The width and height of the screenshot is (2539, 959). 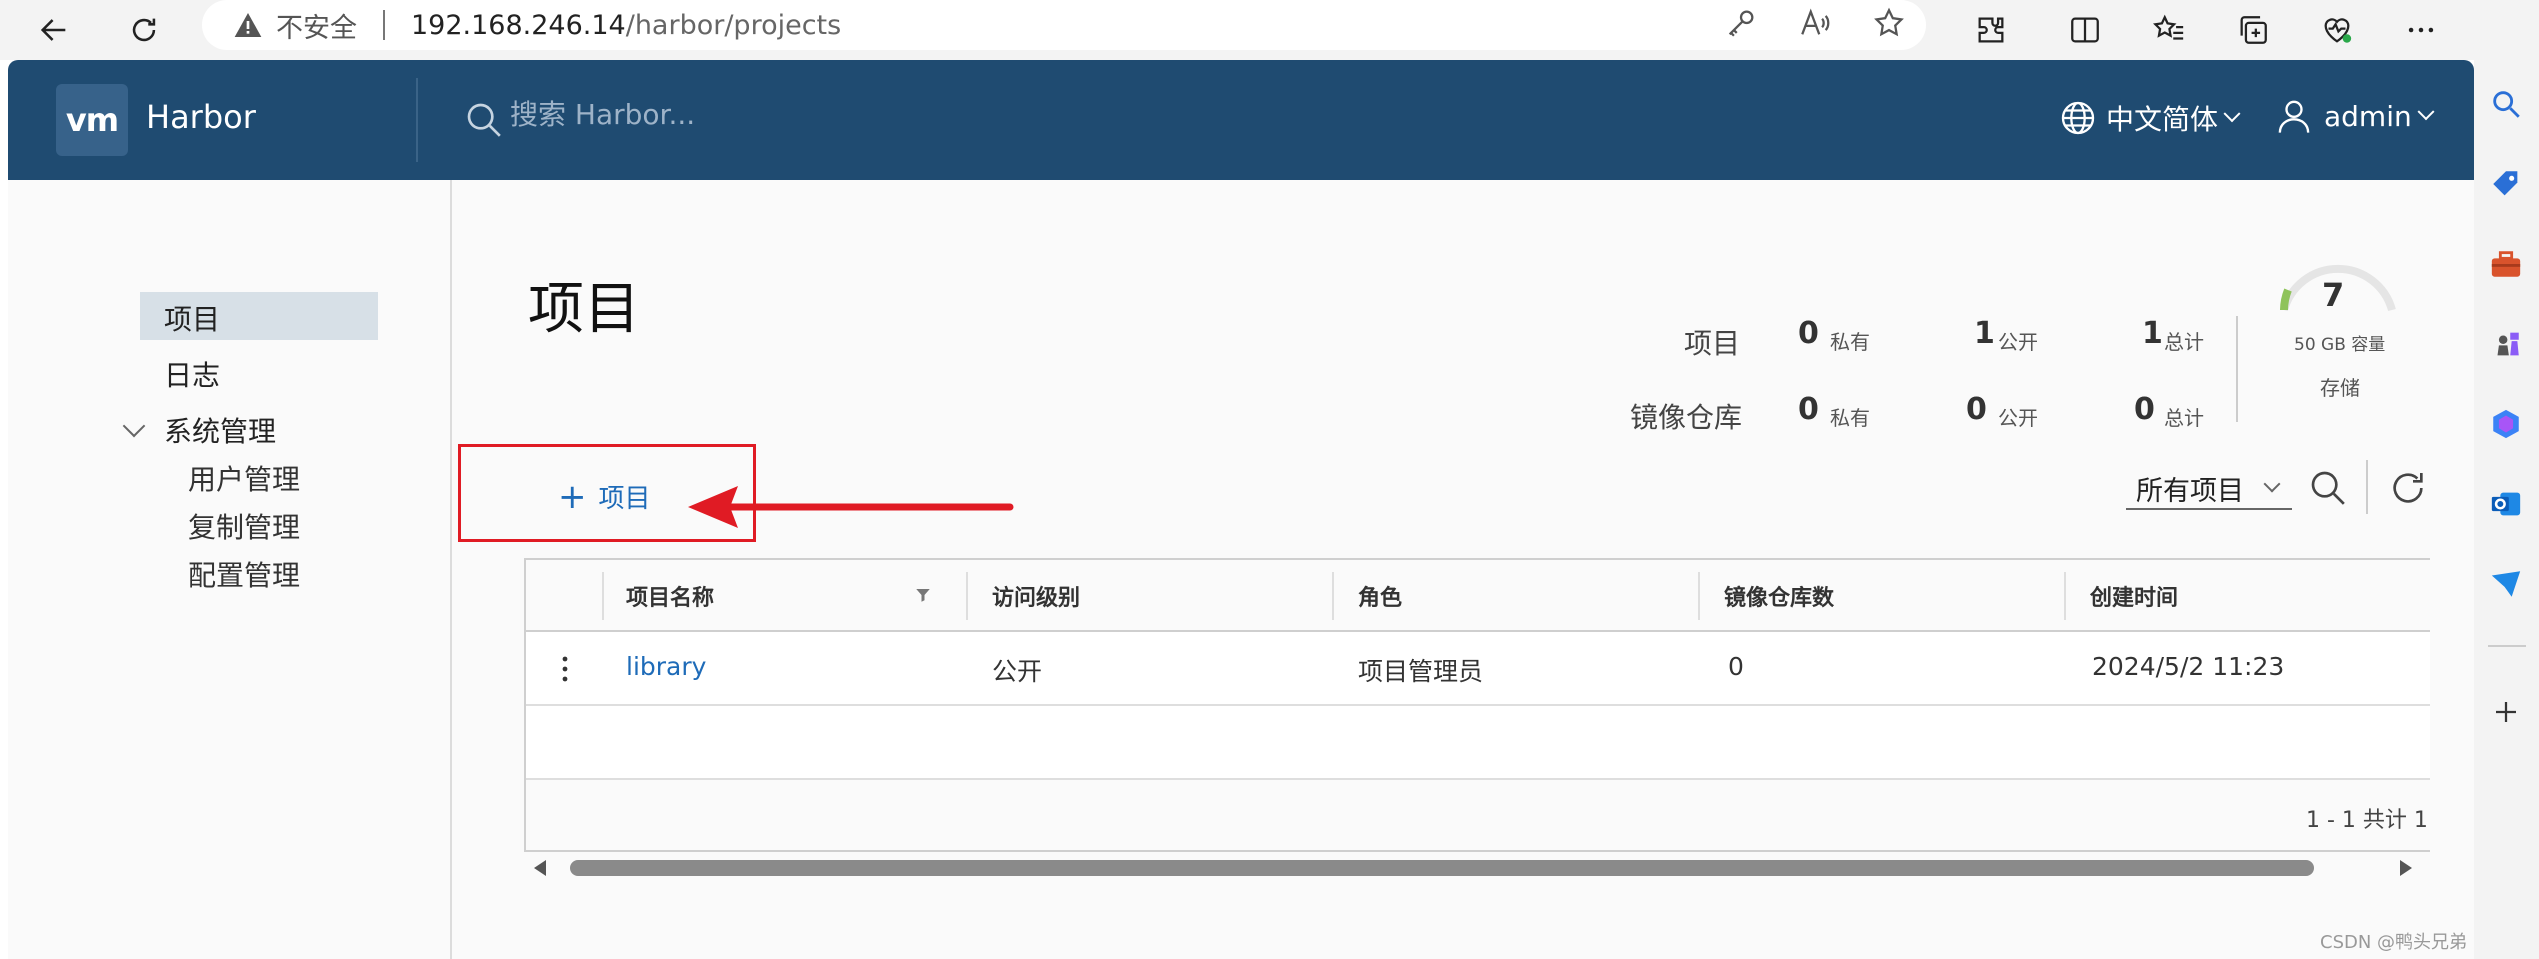 I want to click on key-icon, so click(x=1741, y=23).